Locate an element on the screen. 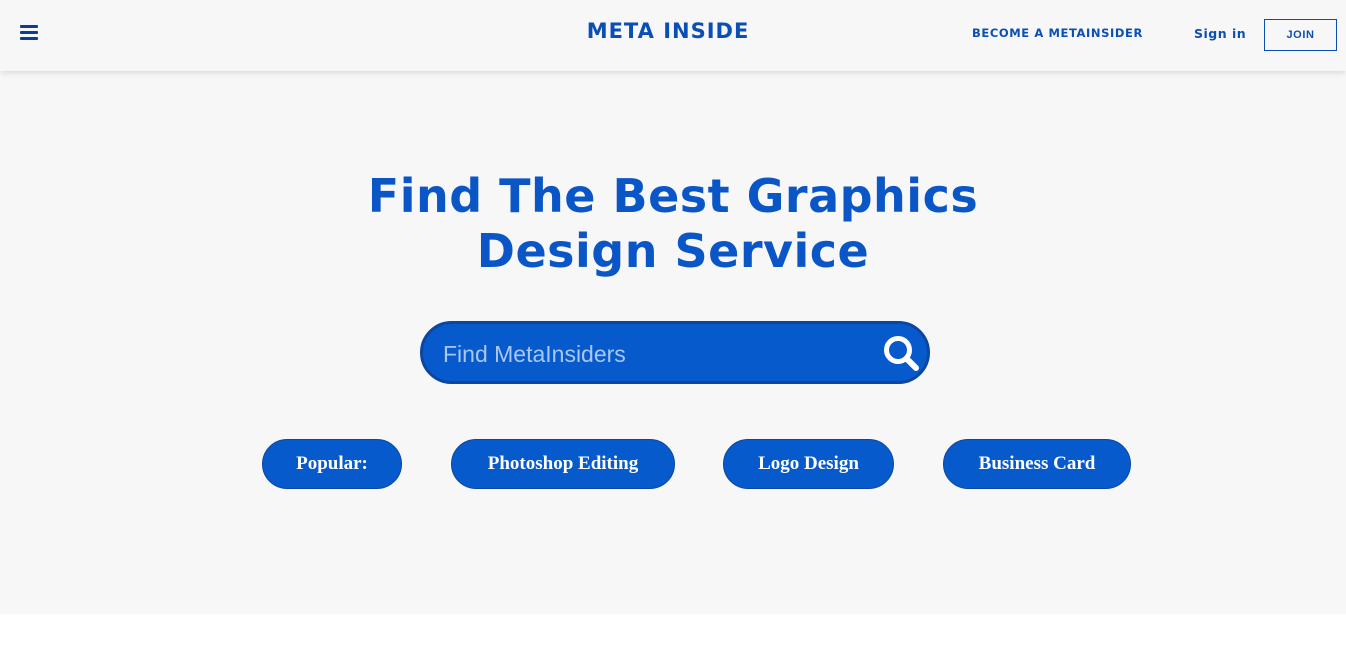 The image size is (1346, 668). popular-label: Popular: is located at coordinates (332, 464).